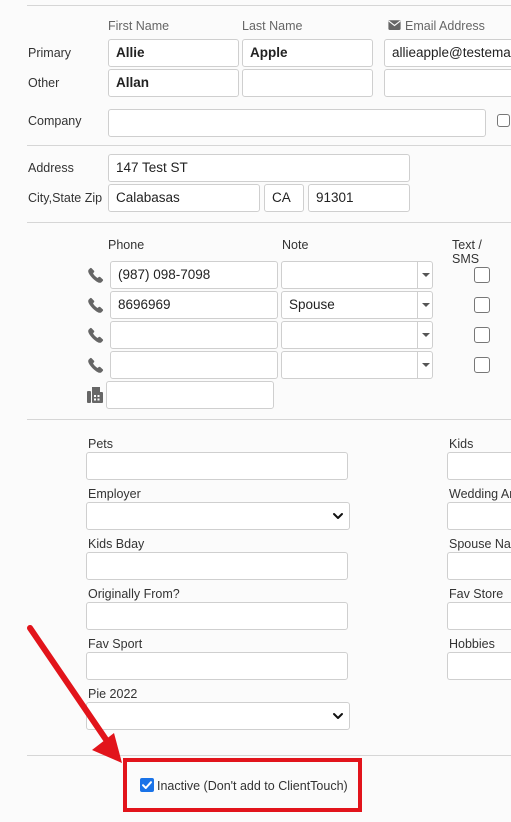  Describe the element at coordinates (359, 198) in the screenshot. I see `zip-input: 91301` at that location.